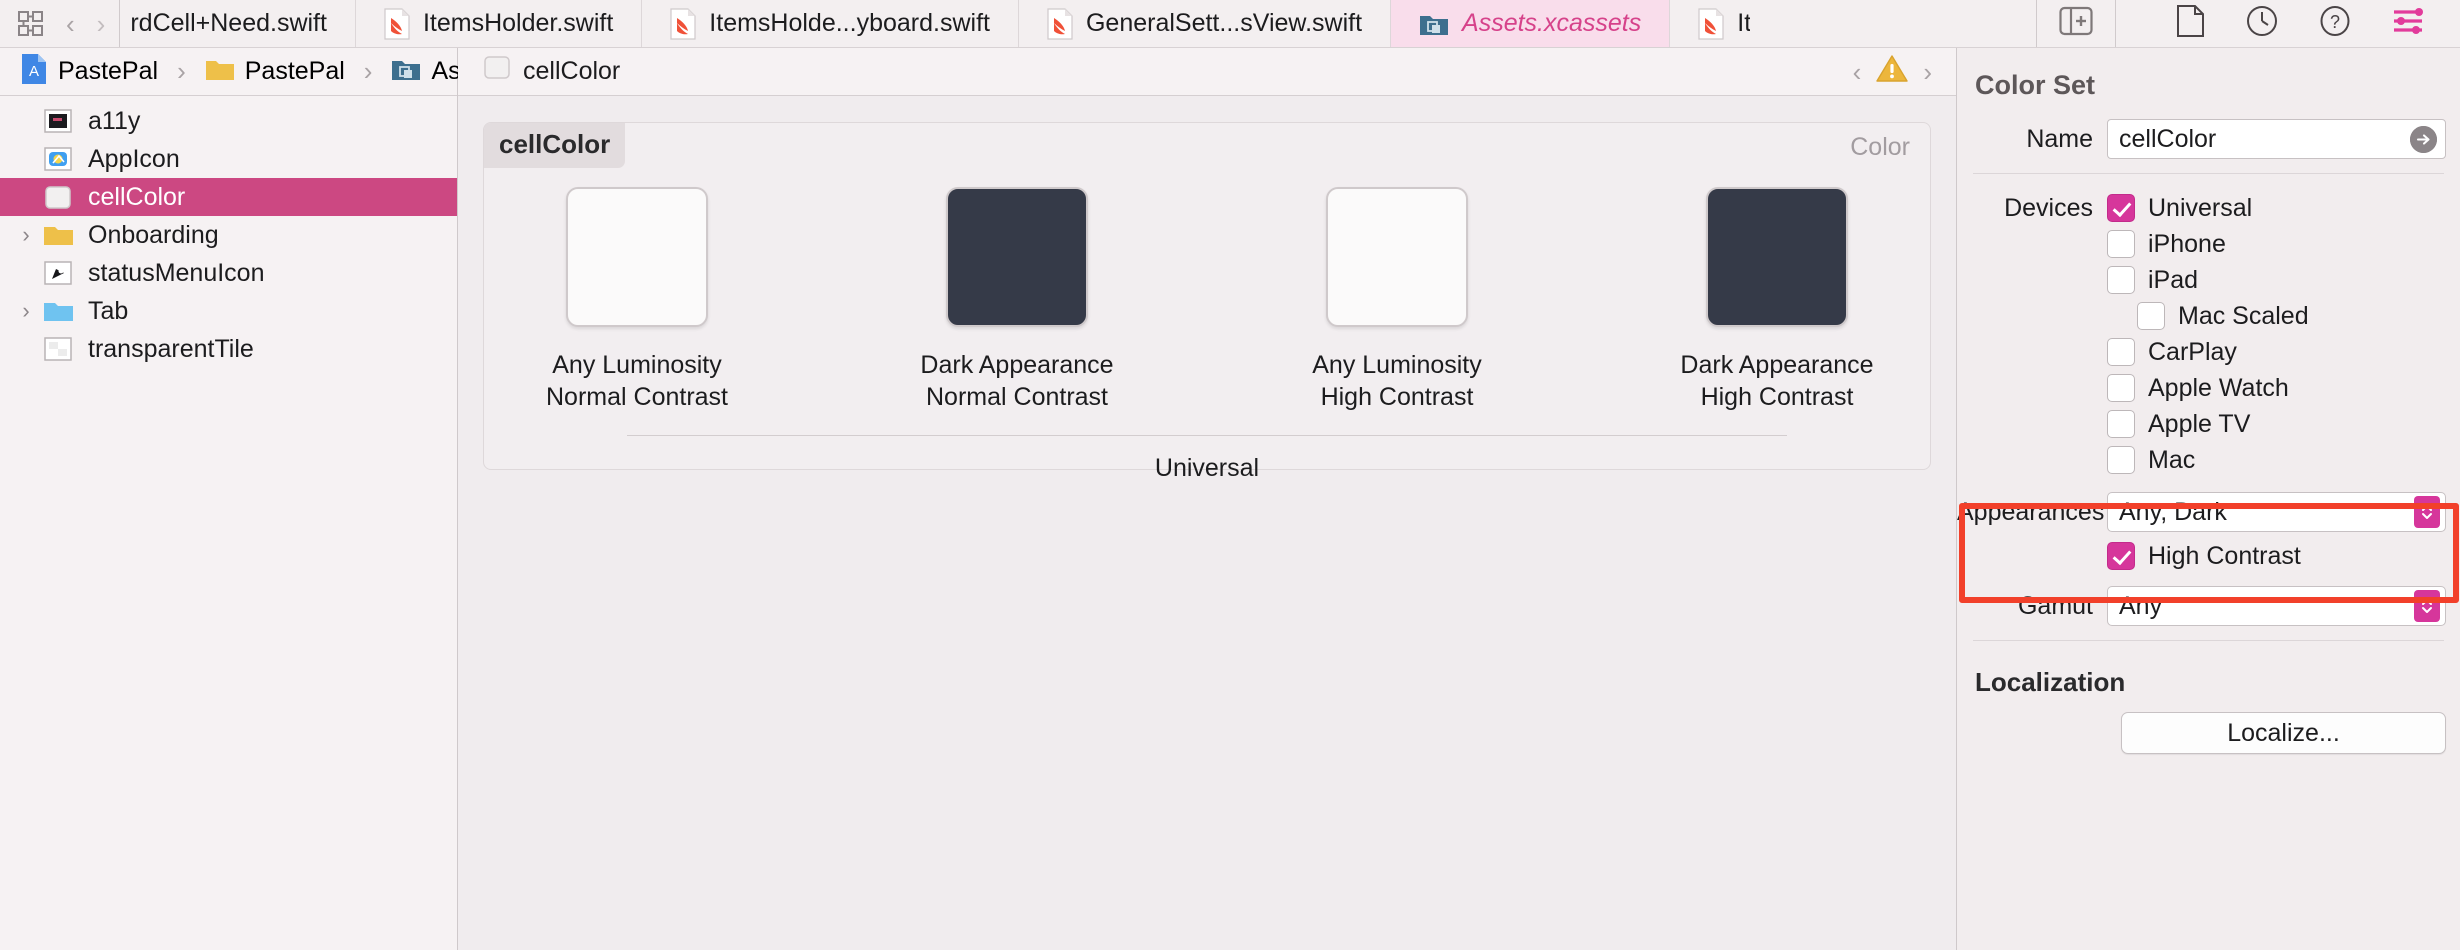 The image size is (2460, 950). What do you see at coordinates (58, 159) in the screenshot?
I see `appicon-icon` at bounding box center [58, 159].